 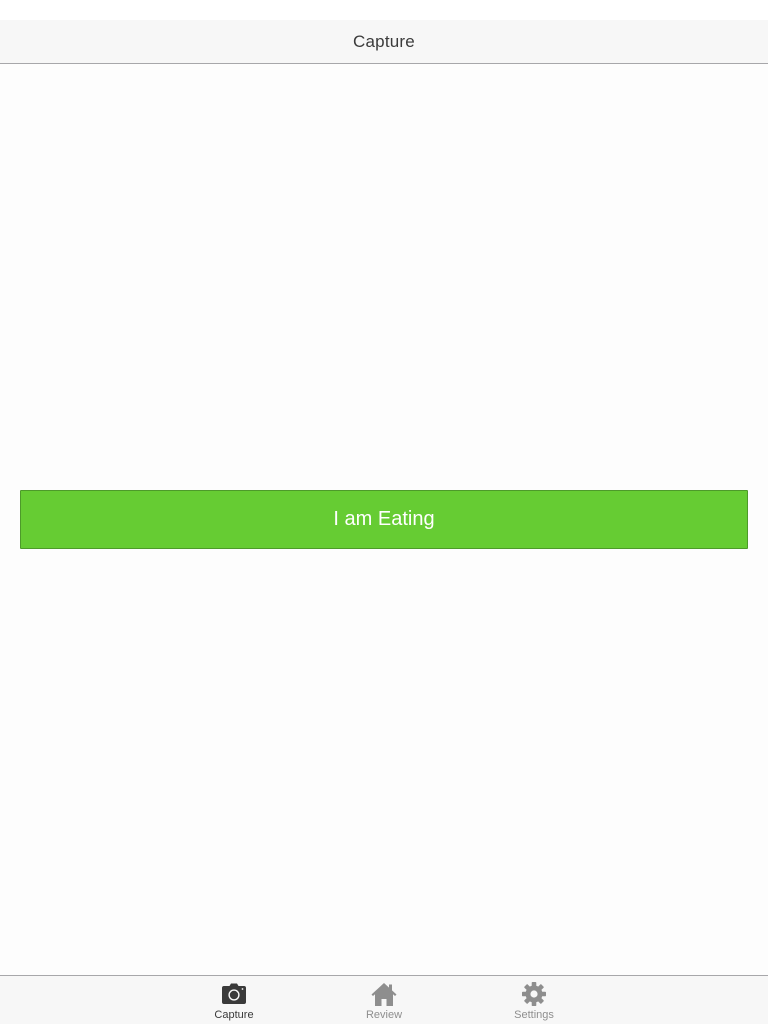 What do you see at coordinates (534, 994) in the screenshot?
I see `gear-icon` at bounding box center [534, 994].